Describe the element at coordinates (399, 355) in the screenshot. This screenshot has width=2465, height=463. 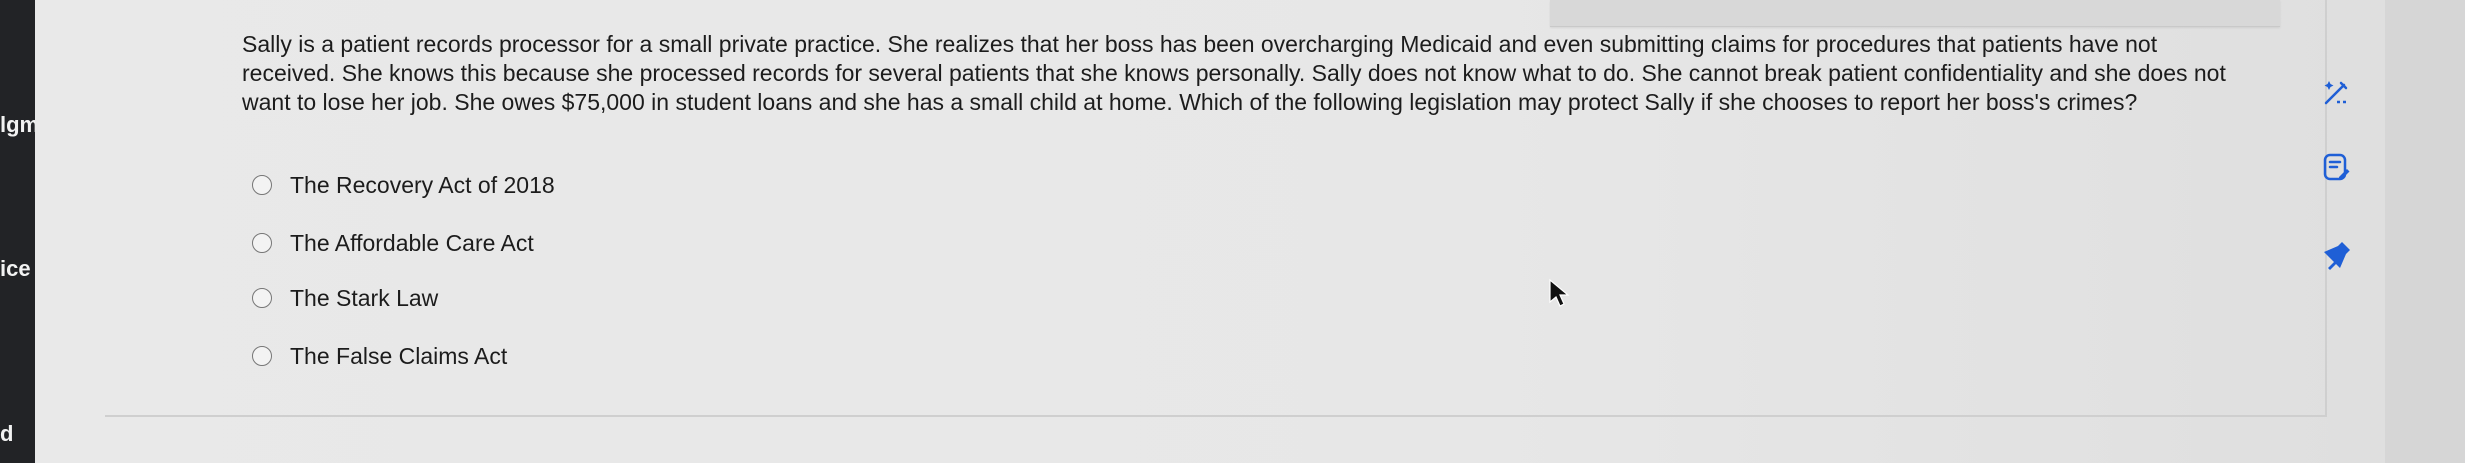
I see `option-label: The False Claims Act` at that location.